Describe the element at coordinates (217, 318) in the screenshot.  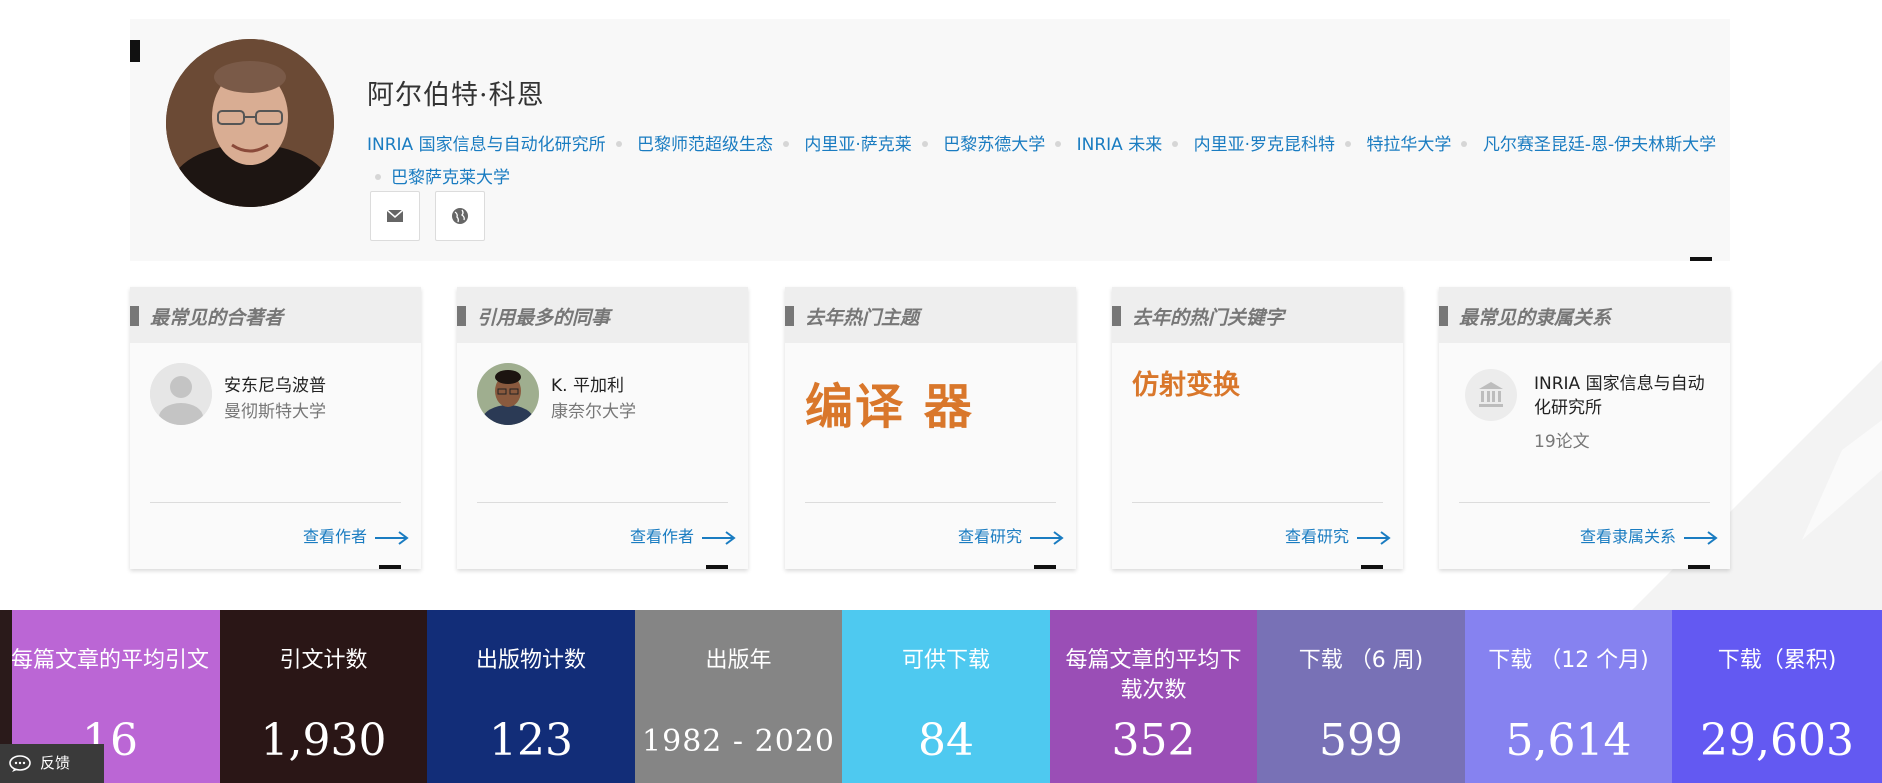
I see `card-title: 最常见的合著者` at that location.